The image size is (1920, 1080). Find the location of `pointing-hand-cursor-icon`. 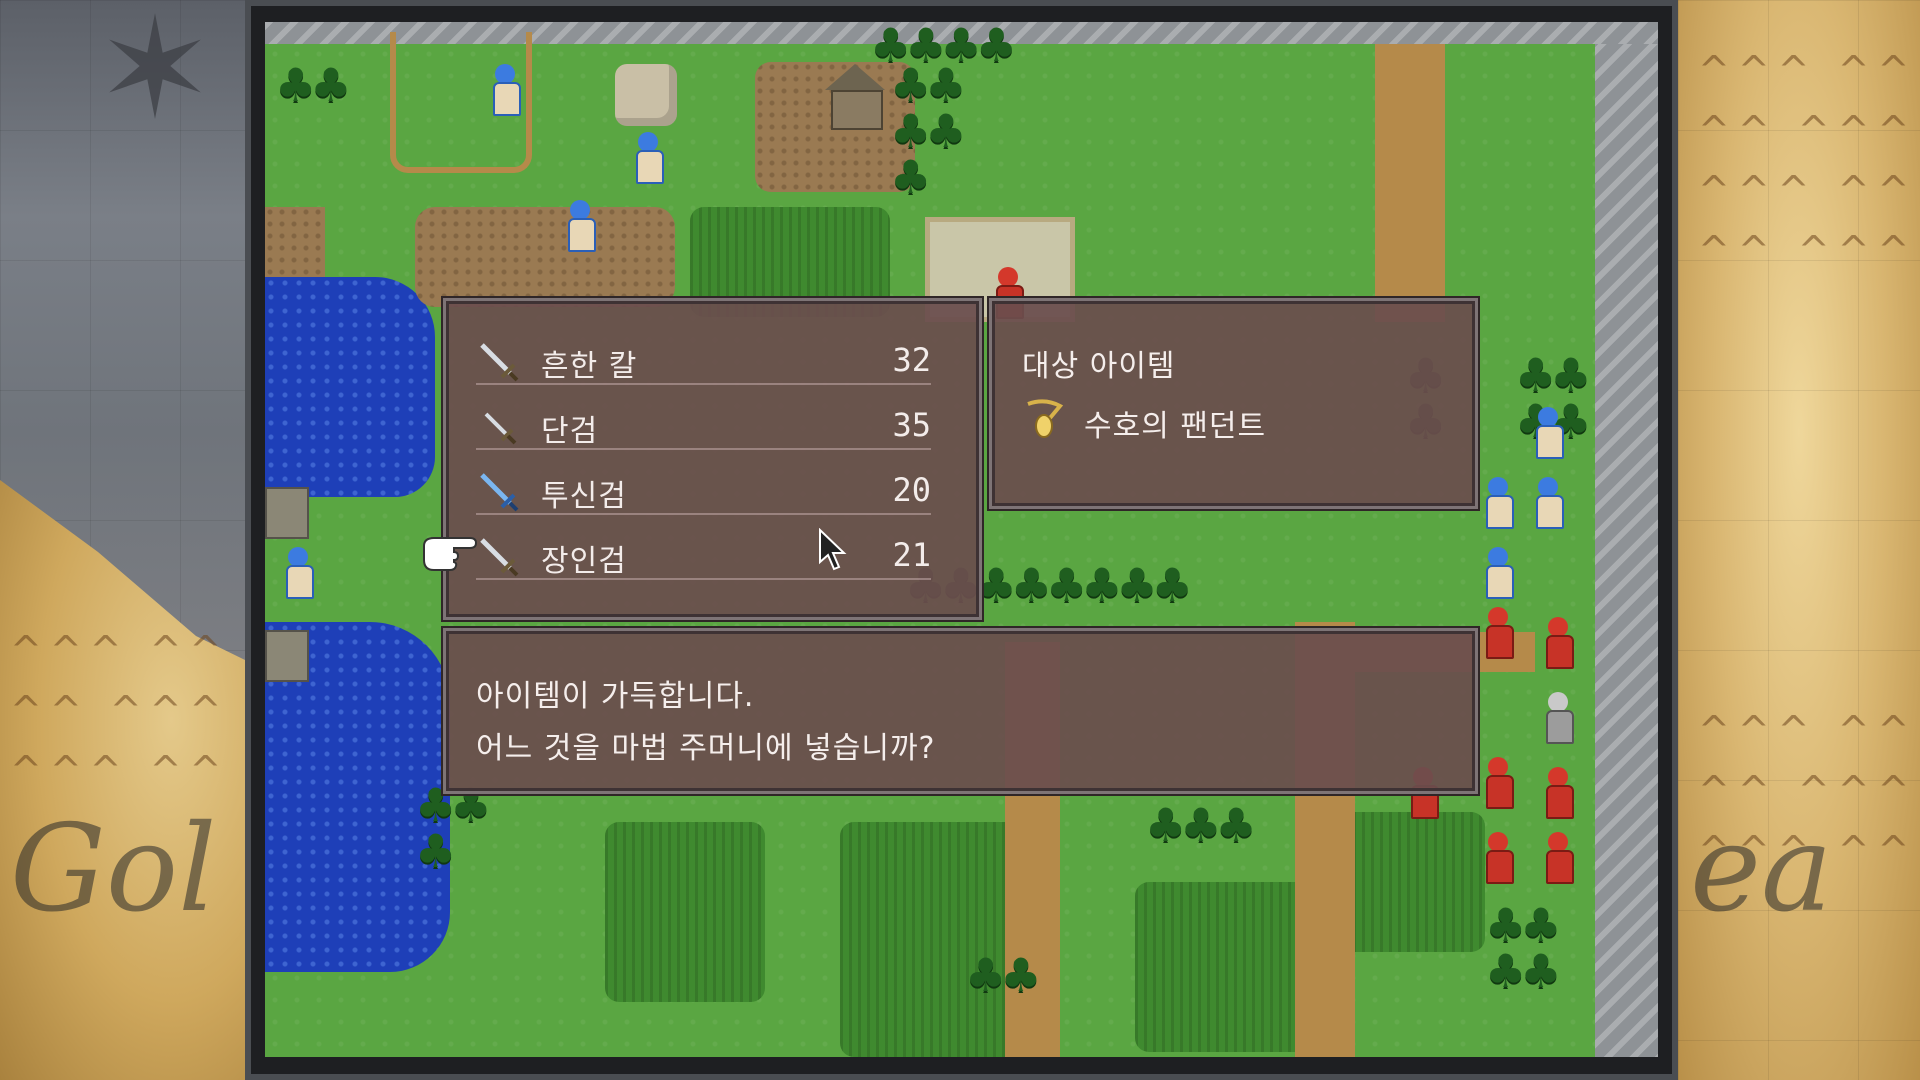

pointing-hand-cursor-icon is located at coordinates (450, 554).